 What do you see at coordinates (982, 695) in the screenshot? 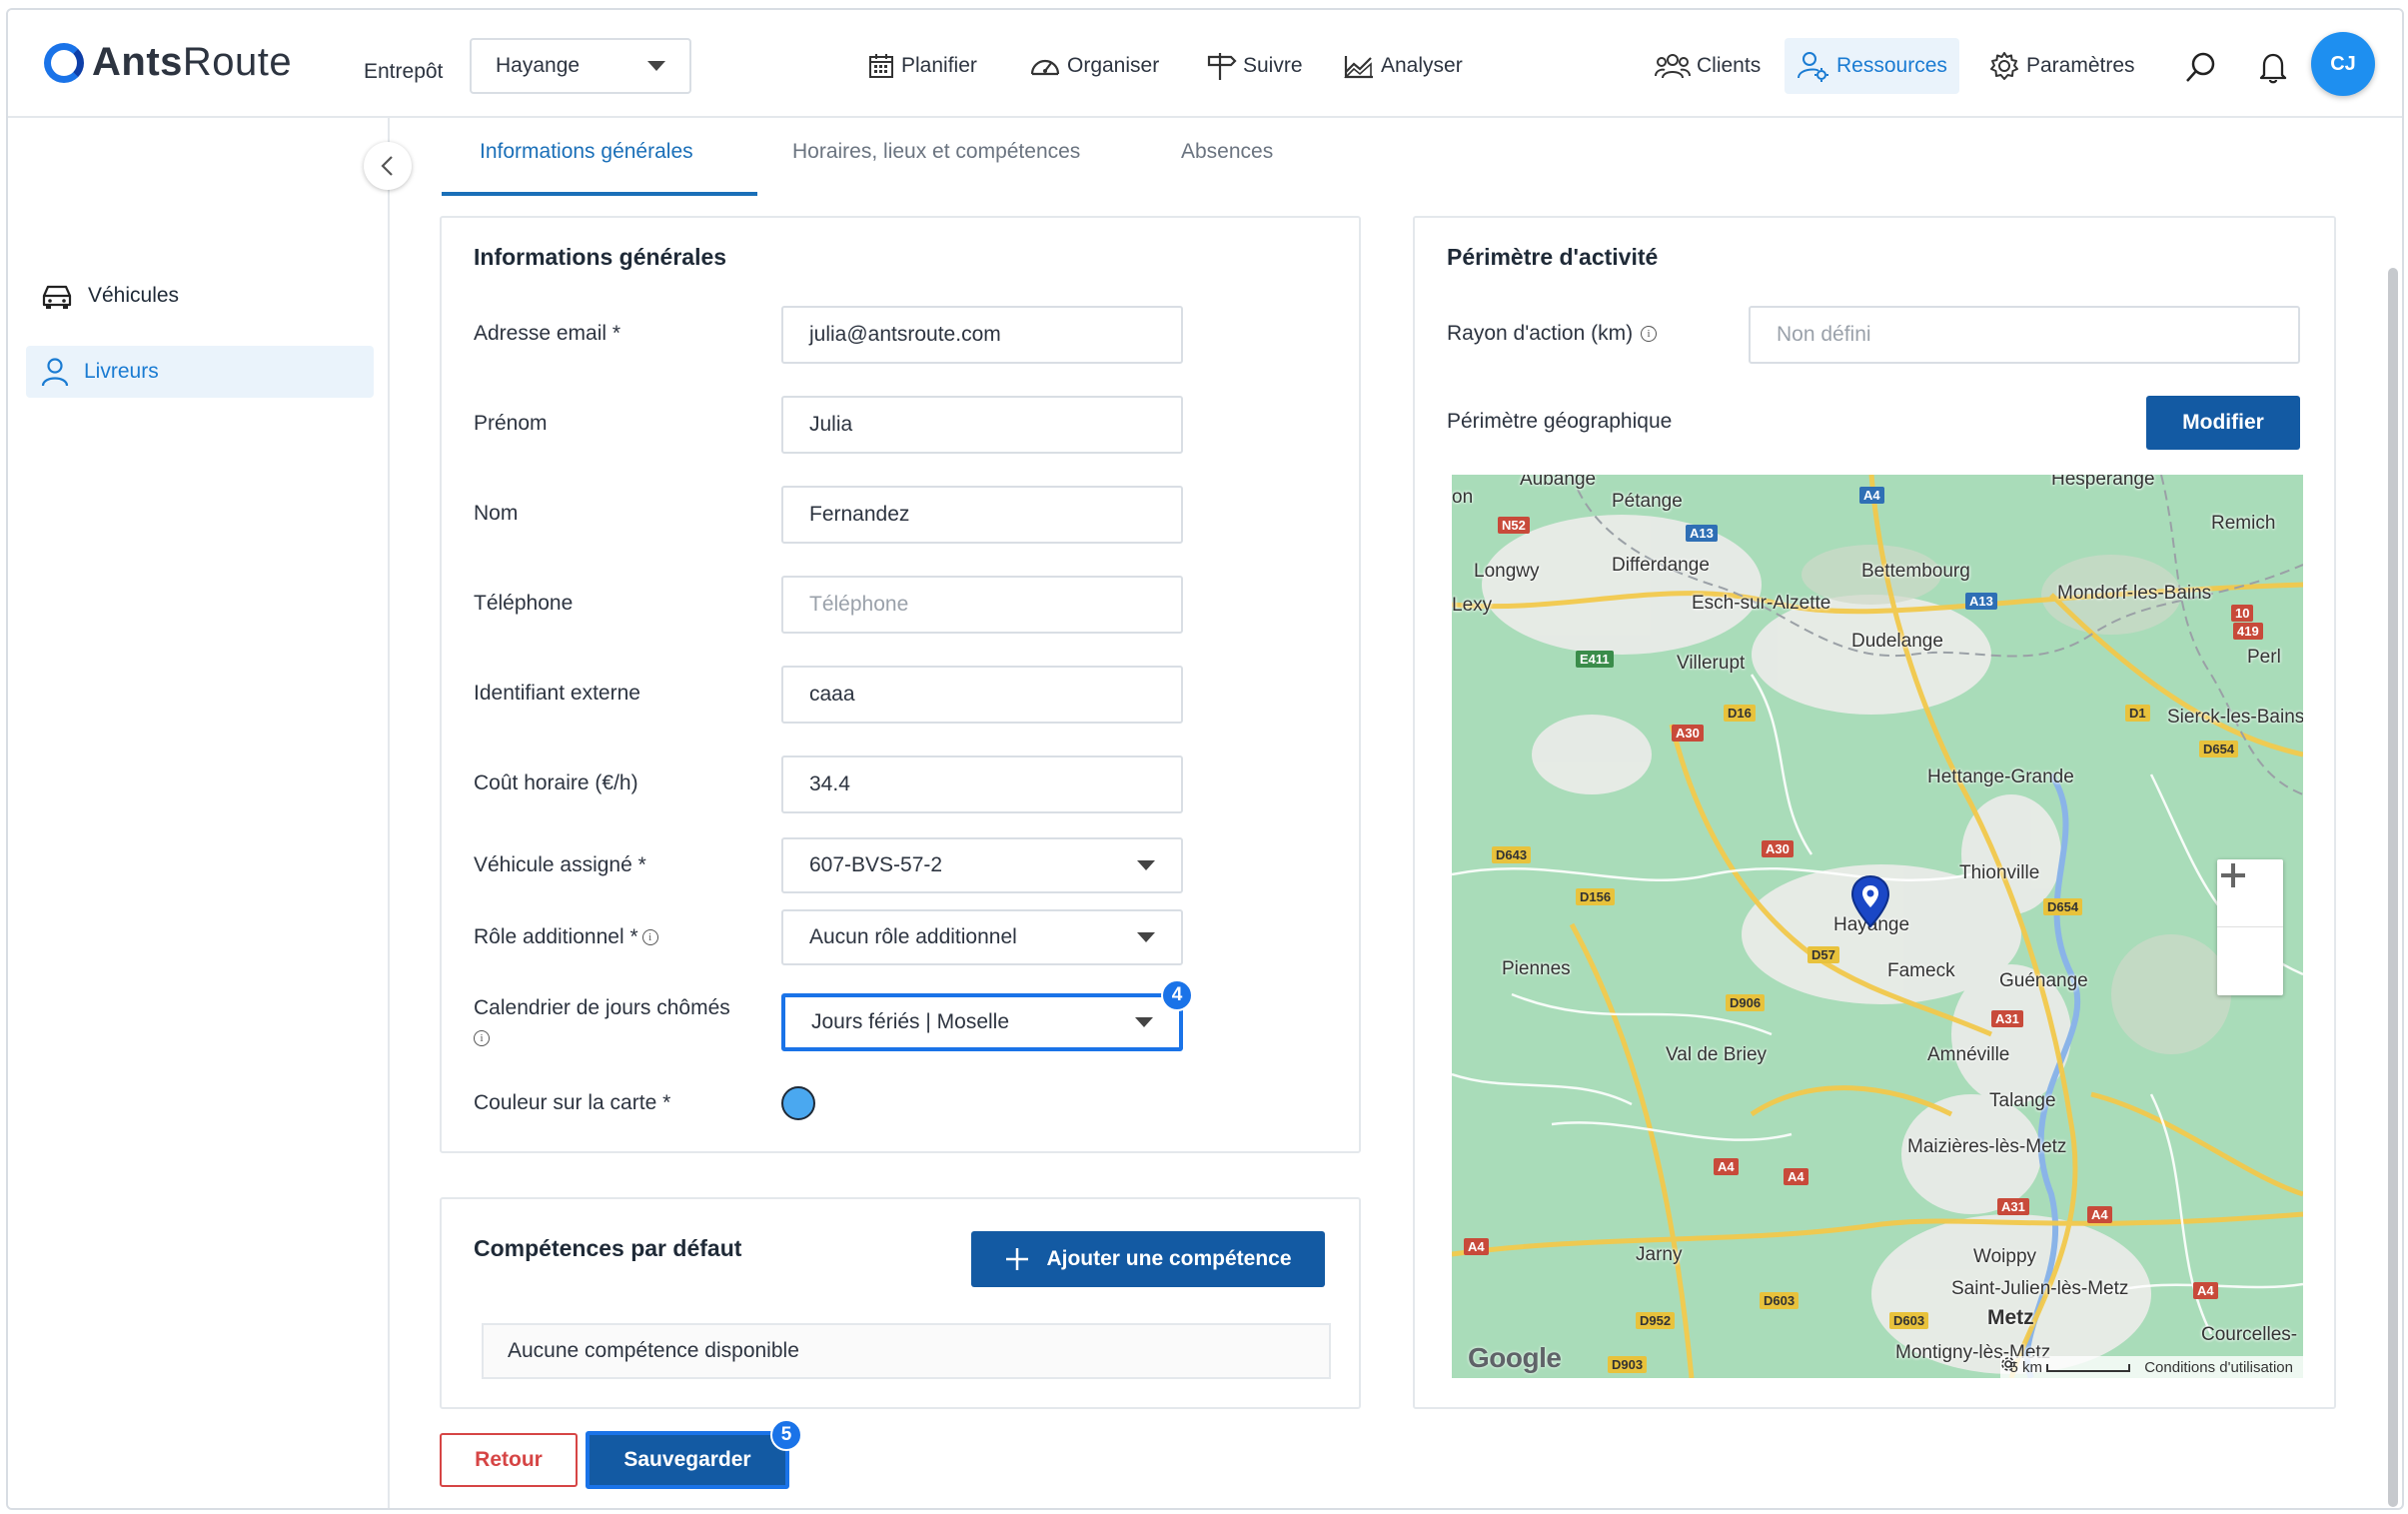
I see `external-id-field: caaa` at bounding box center [982, 695].